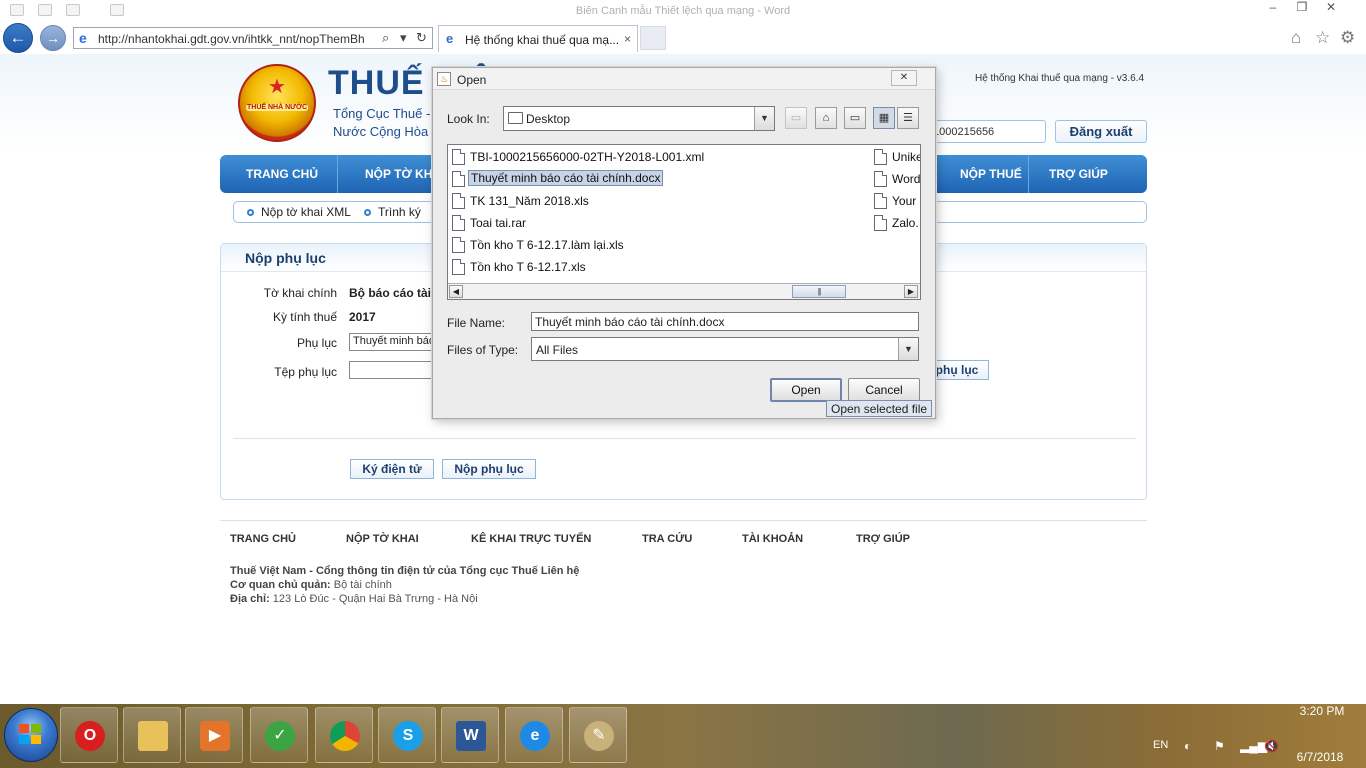  What do you see at coordinates (1322, 38) in the screenshot?
I see `favorites-star-icon: ☆` at bounding box center [1322, 38].